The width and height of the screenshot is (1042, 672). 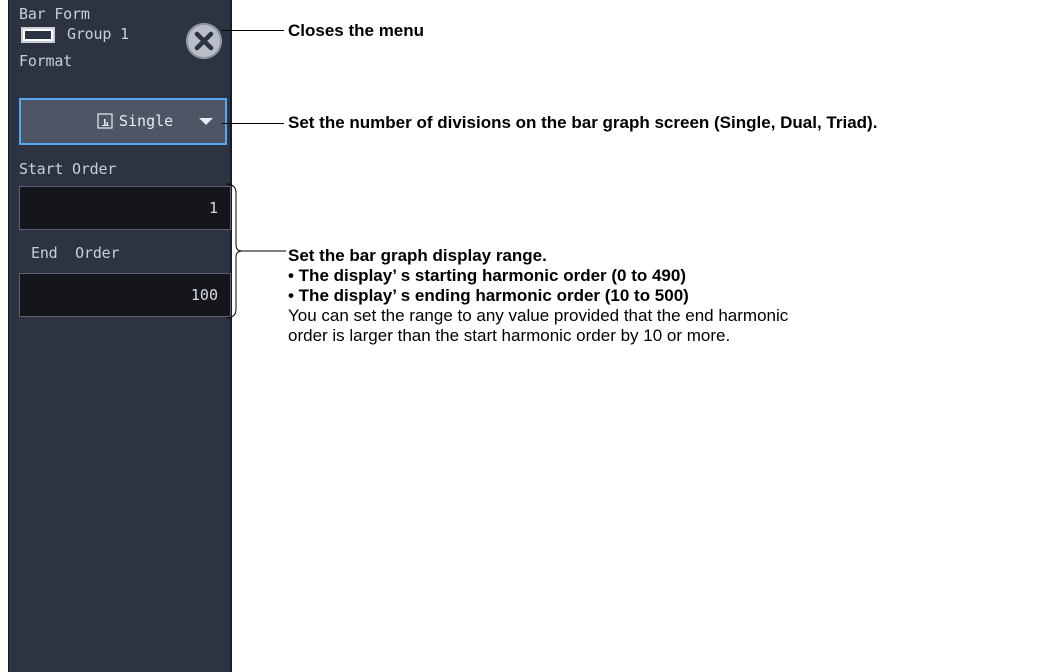 What do you see at coordinates (54, 14) in the screenshot?
I see `panel-title: Bar Form` at bounding box center [54, 14].